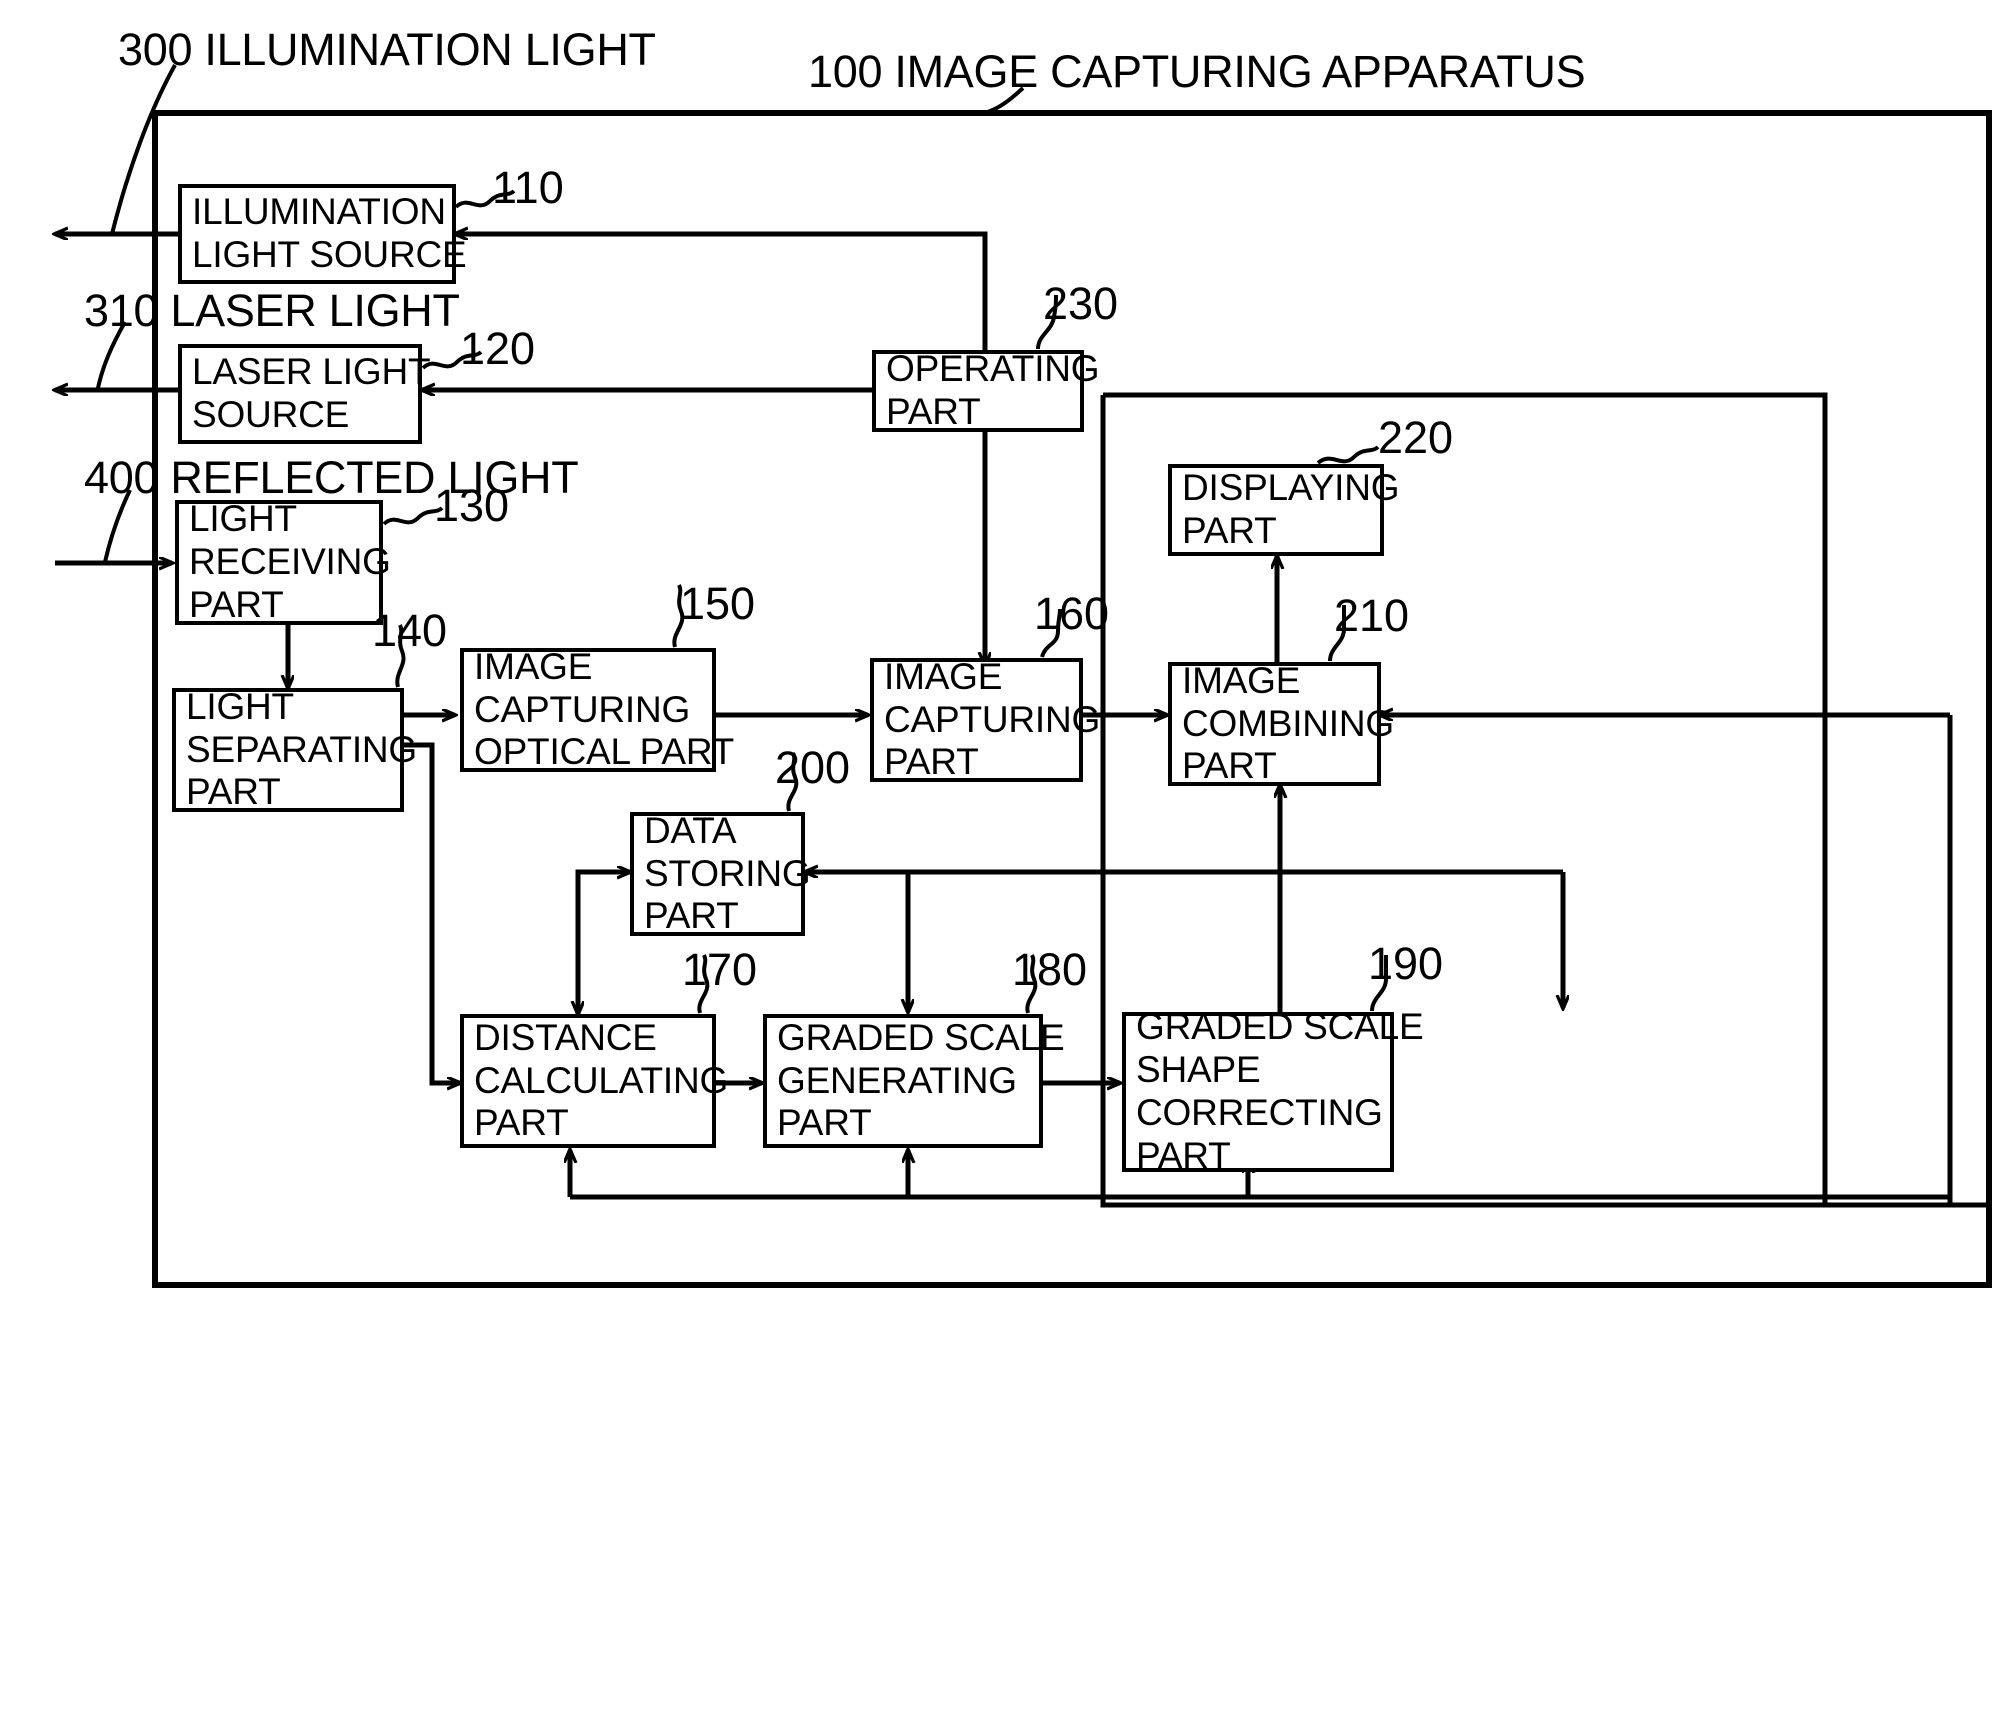 Image resolution: width=1994 pixels, height=1721 pixels. What do you see at coordinates (472, 505) in the screenshot?
I see `ref-number-130: 130` at bounding box center [472, 505].